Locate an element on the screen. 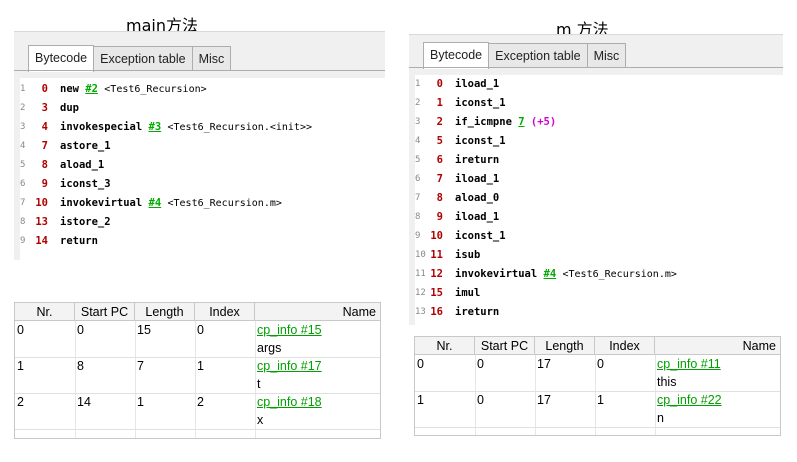  pc-offset: 5 is located at coordinates (439, 141).